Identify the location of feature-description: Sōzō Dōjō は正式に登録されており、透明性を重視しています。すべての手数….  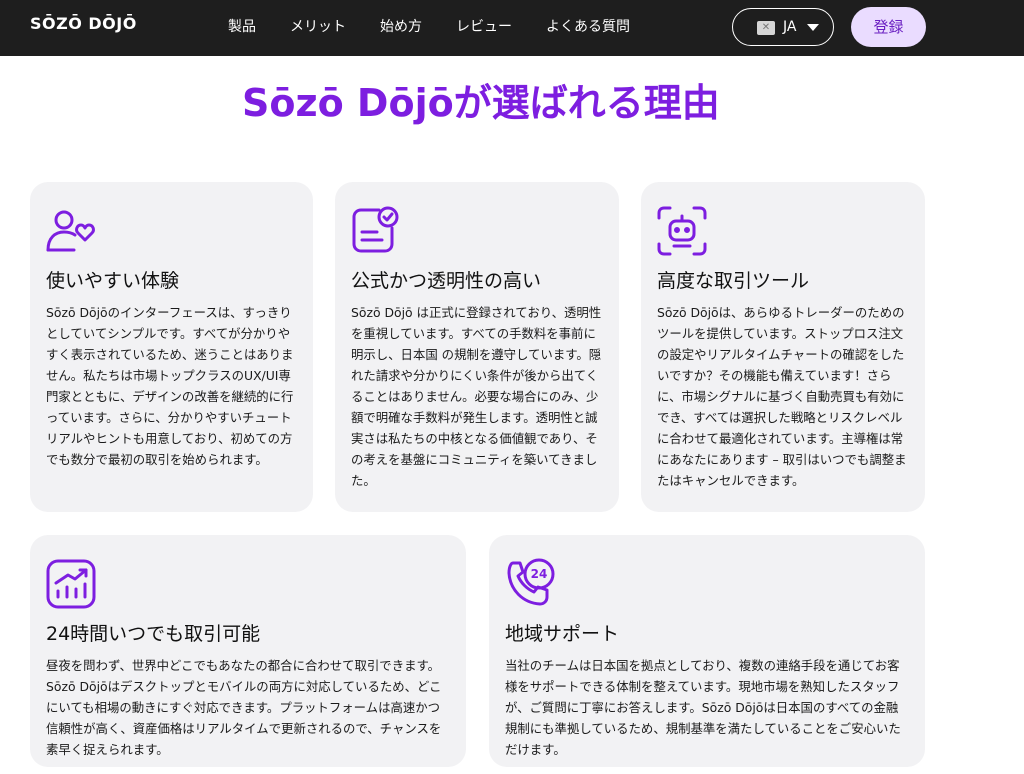
(476, 396).